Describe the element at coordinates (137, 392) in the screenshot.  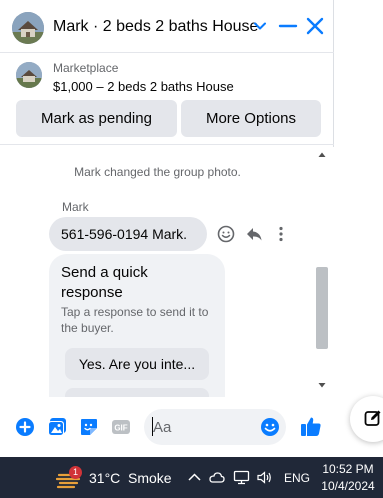
I see `quick-response-option` at that location.